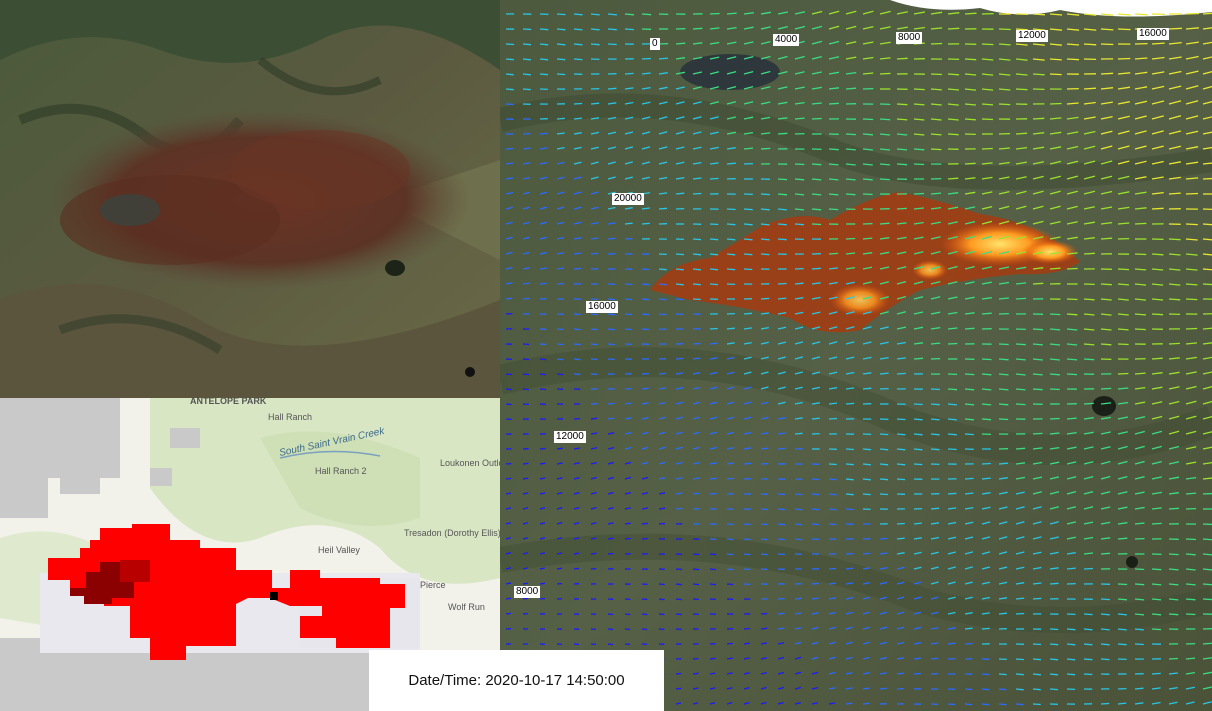  I want to click on axis-label-x-16000: 16000, so click(1153, 34).